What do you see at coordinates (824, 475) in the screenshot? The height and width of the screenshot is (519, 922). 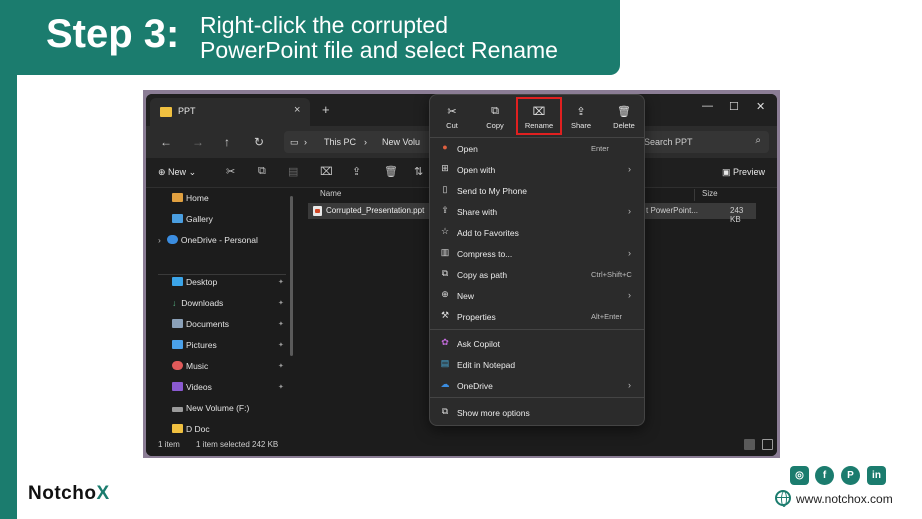 I see `facebook-icon: f` at bounding box center [824, 475].